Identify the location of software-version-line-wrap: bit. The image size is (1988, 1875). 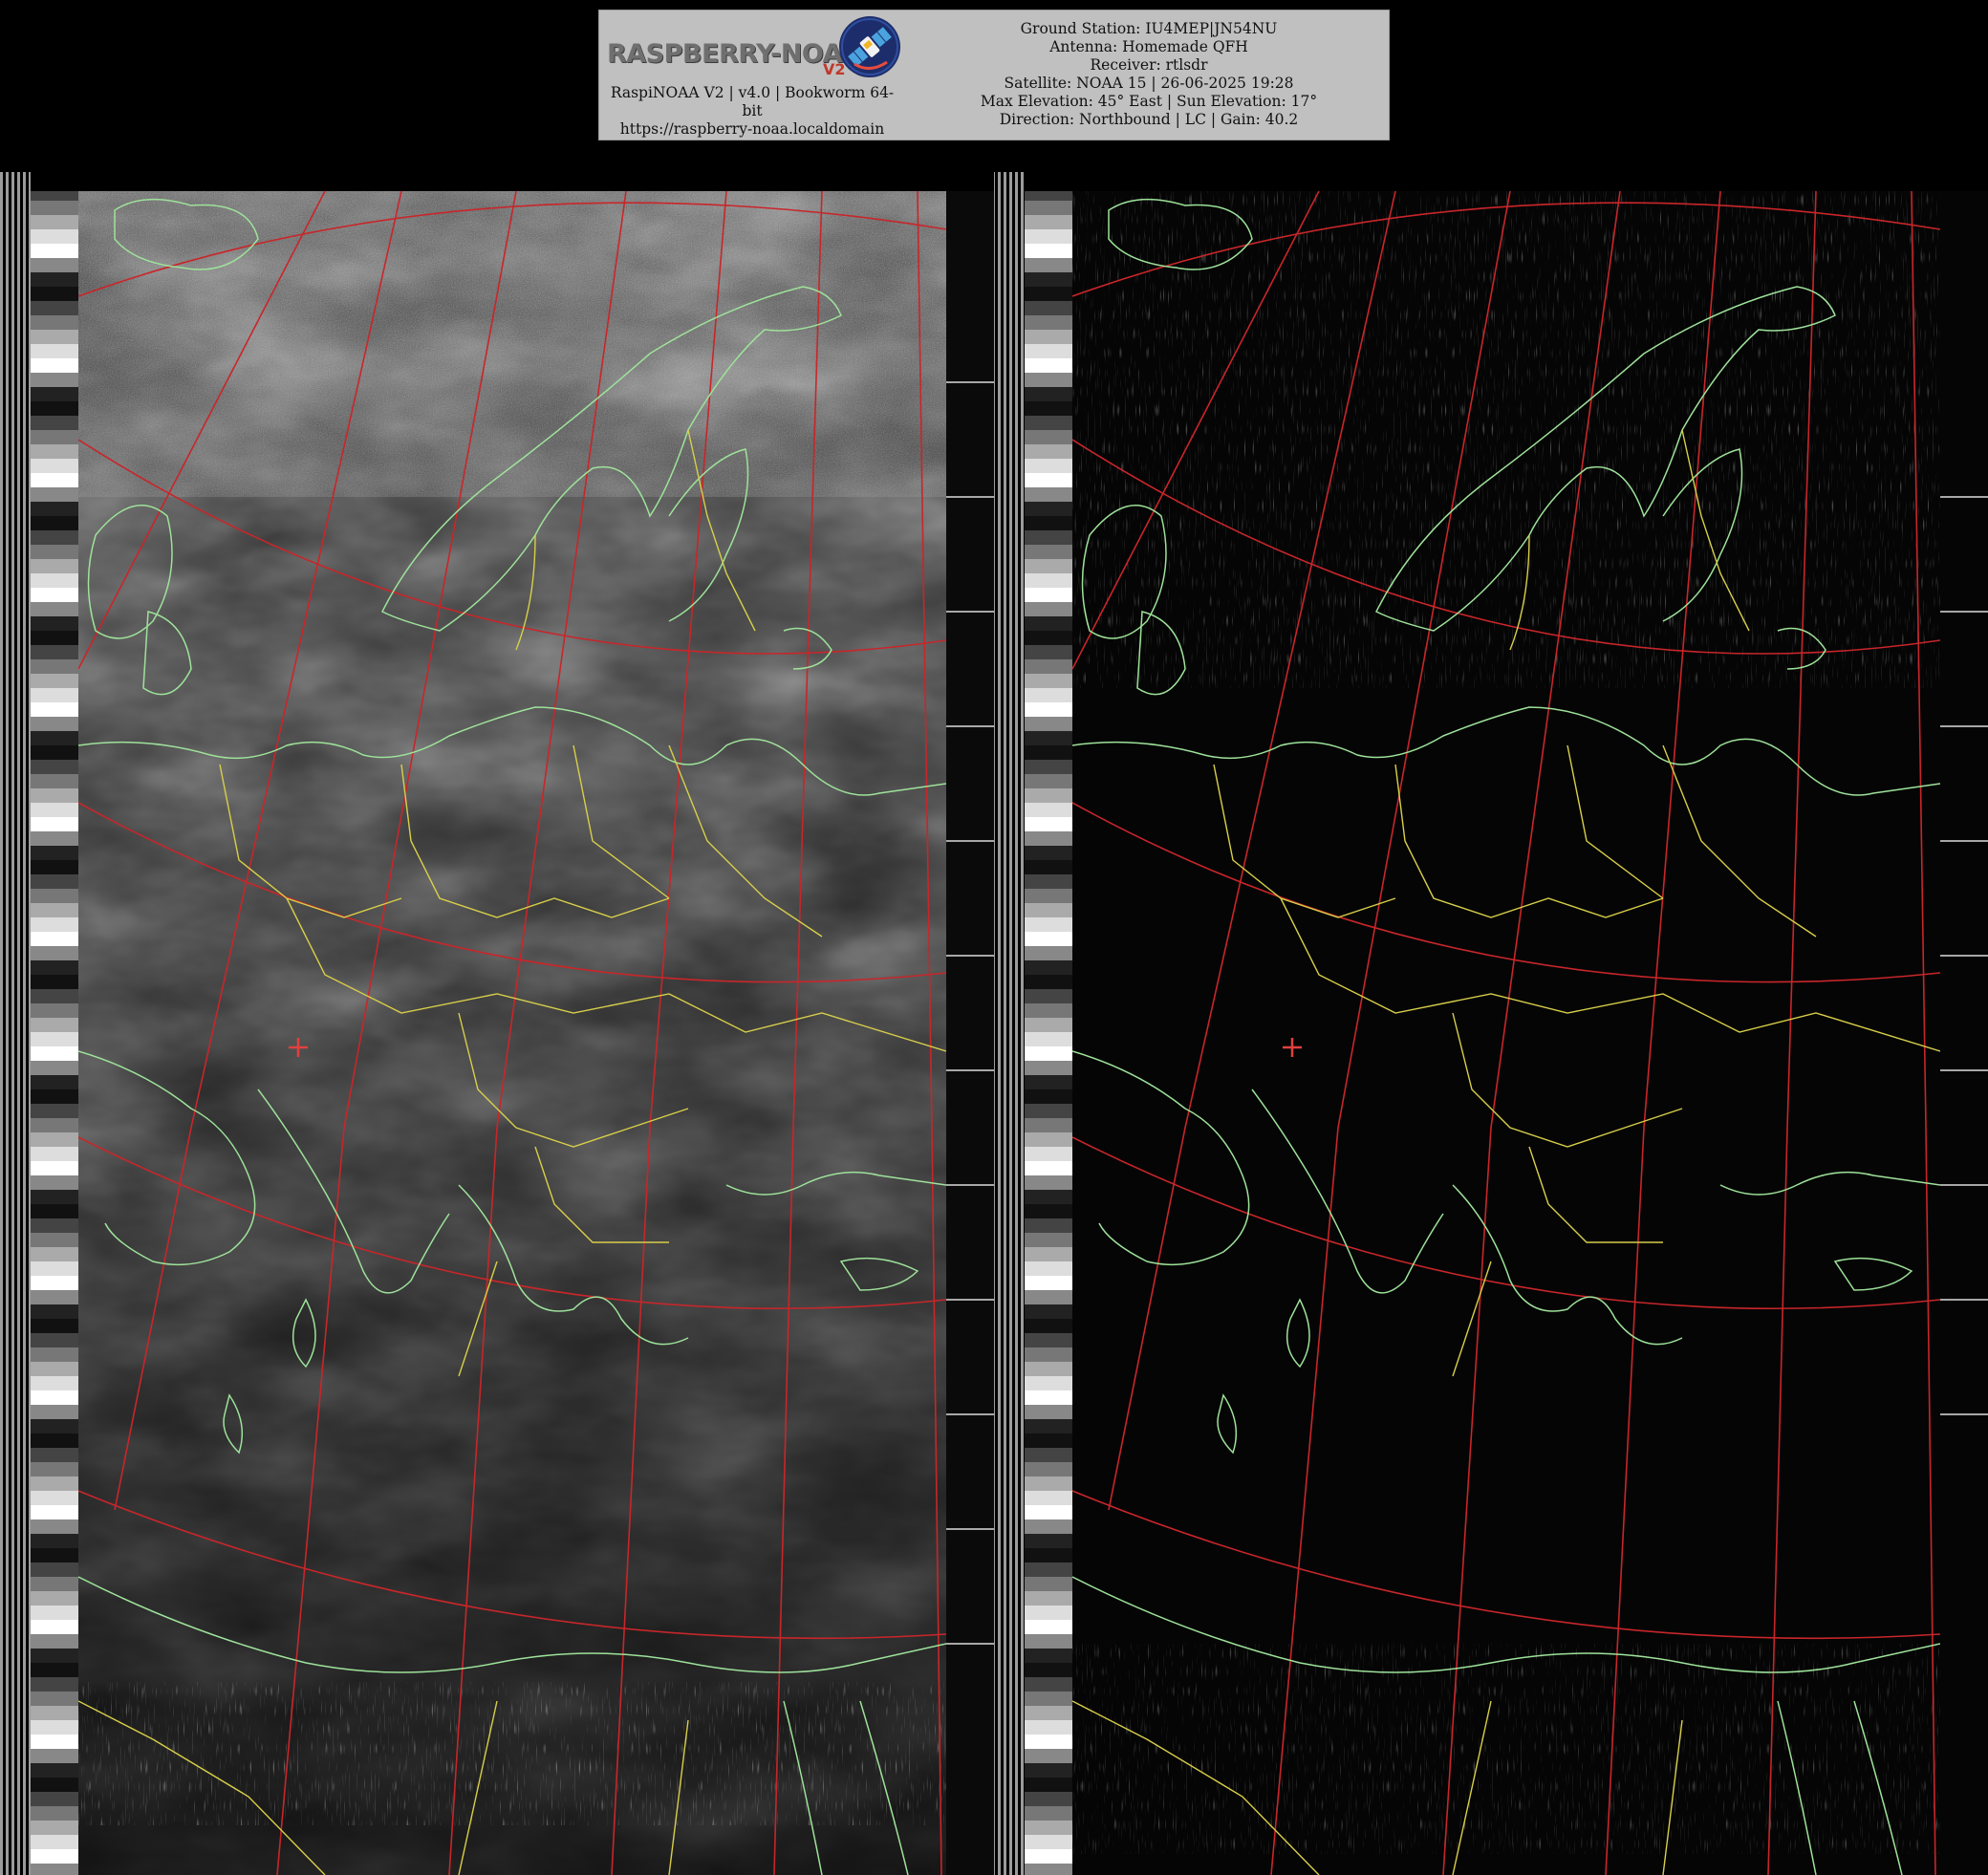
(752, 110).